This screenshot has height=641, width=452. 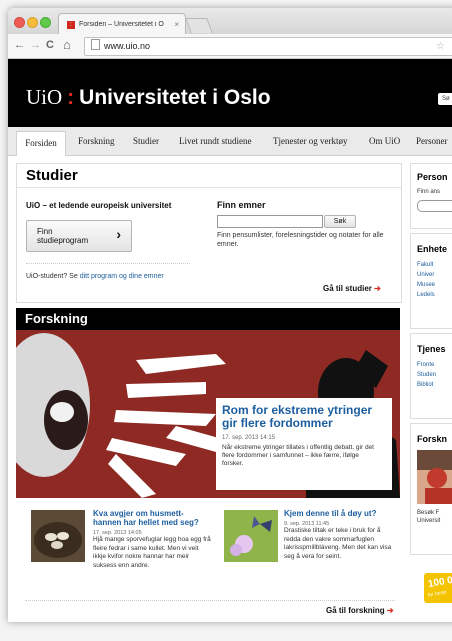 What do you see at coordinates (208, 319) in the screenshot?
I see `forskning-header: Forskning` at bounding box center [208, 319].